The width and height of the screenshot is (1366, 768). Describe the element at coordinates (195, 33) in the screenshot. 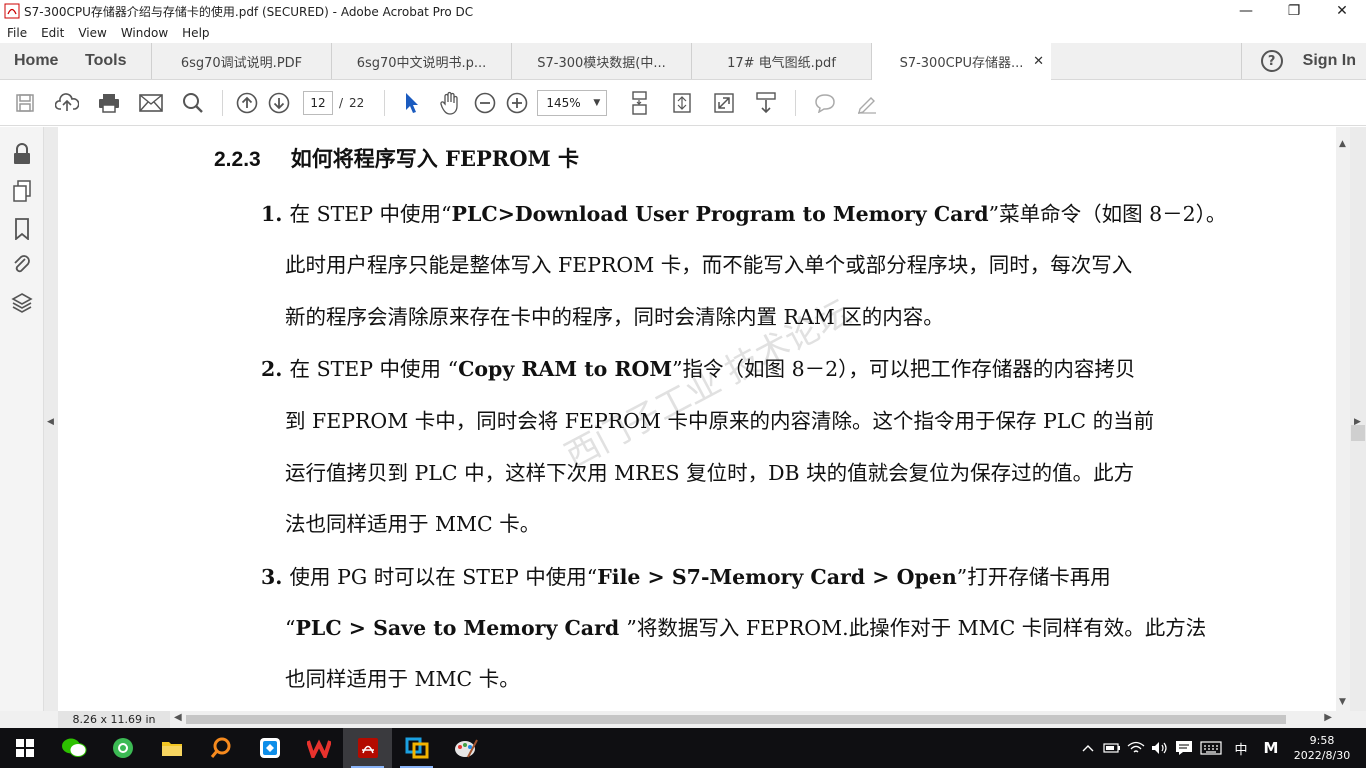

I see `menu-help: Help` at that location.